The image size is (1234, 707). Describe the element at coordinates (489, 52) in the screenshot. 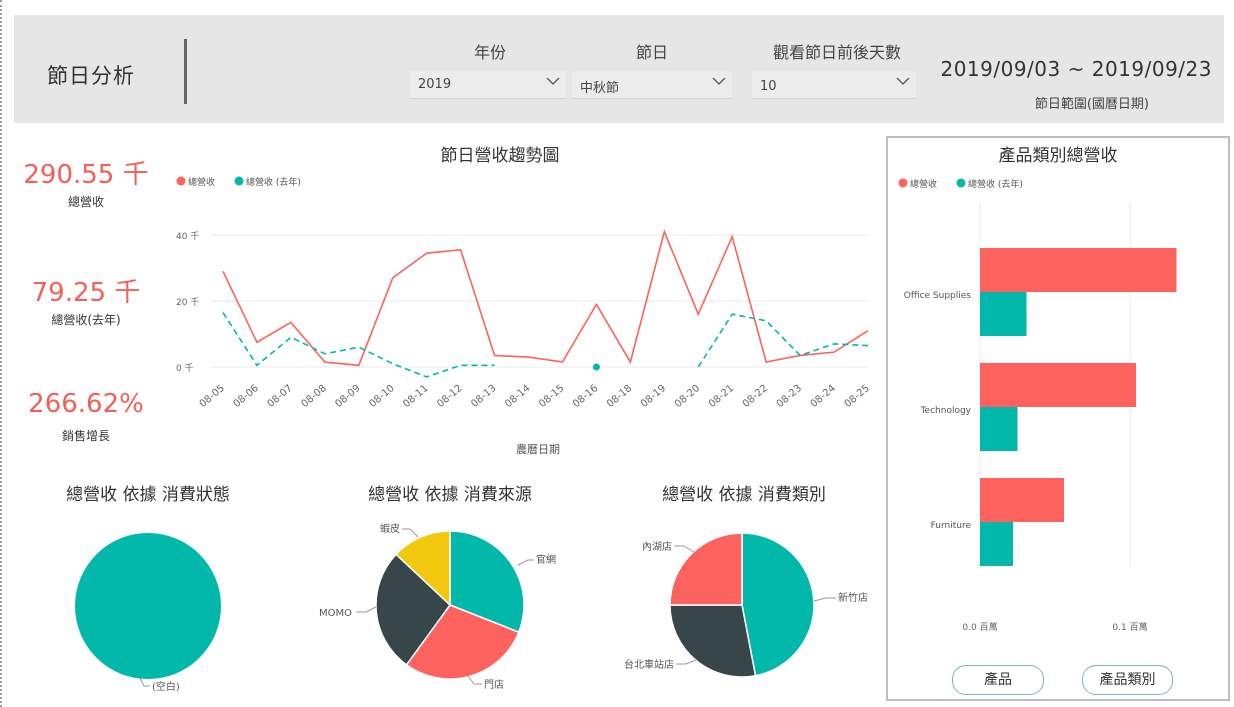

I see `slicer-year-label: 年份` at that location.